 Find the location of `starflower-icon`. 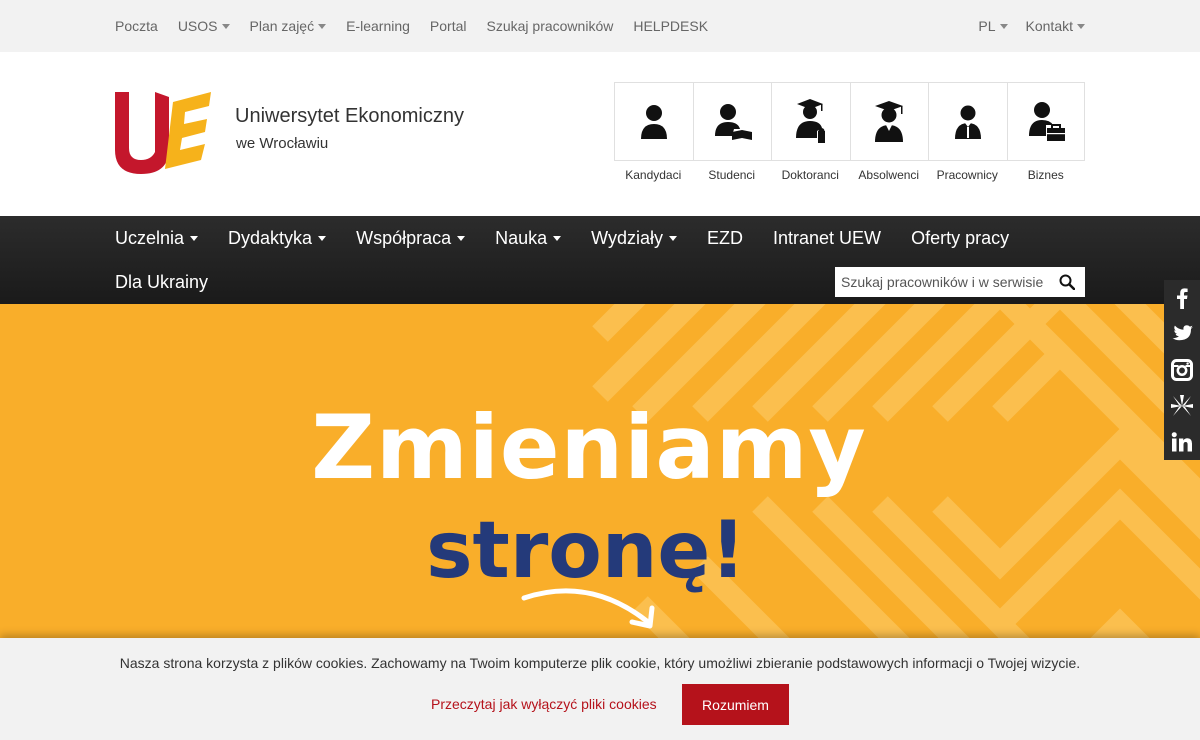

starflower-icon is located at coordinates (1182, 405).